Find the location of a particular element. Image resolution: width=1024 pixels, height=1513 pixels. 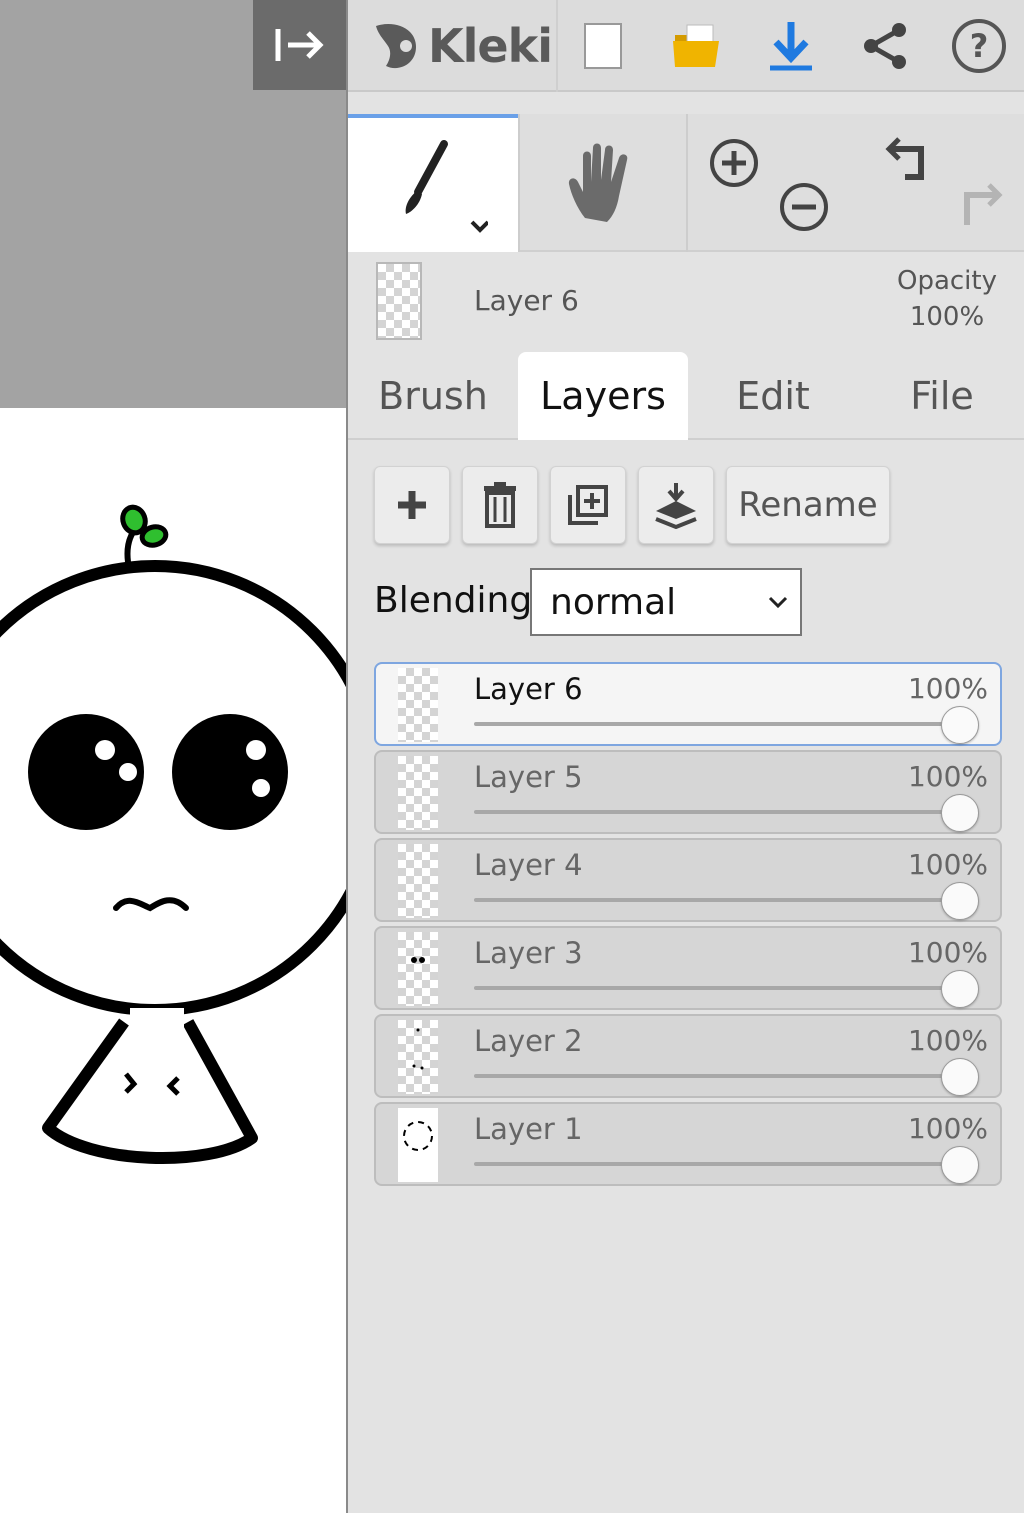

layer-name: Layer 2 is located at coordinates (528, 1041).